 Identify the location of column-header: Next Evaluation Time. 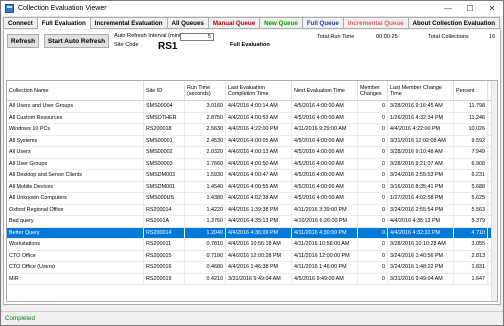
(325, 90).